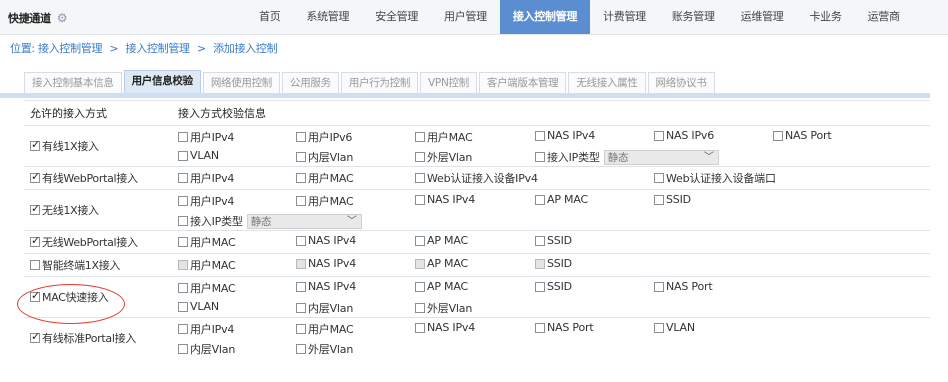 The width and height of the screenshot is (948, 382). Describe the element at coordinates (607, 83) in the screenshot. I see `tab-wireless-attrs: 无线接入属性` at that location.